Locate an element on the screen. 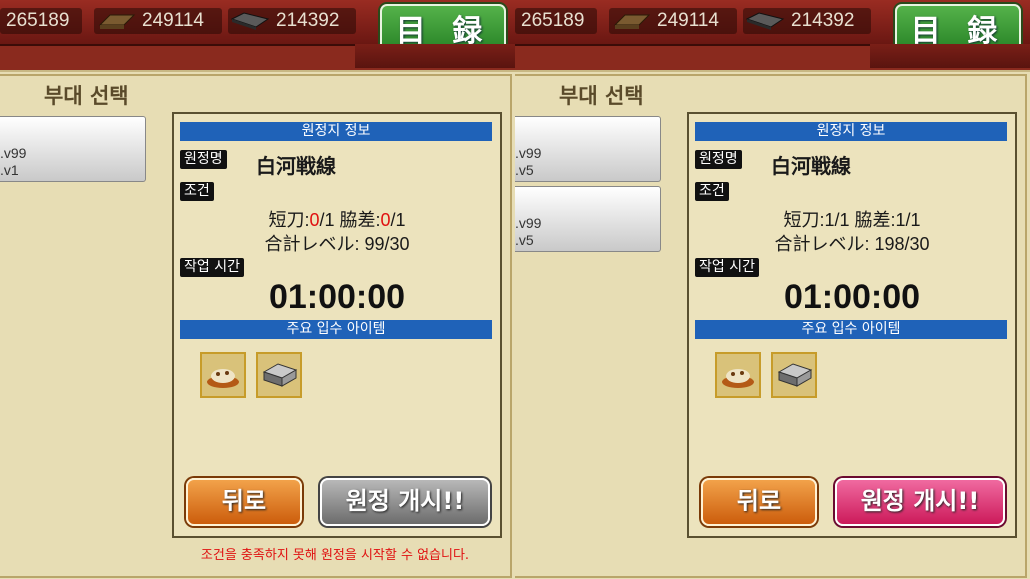 The height and width of the screenshot is (579, 1030). warning-text: 조건을 충족하지 못해 원정을 시작할 수 없습니다. is located at coordinates (335, 555).